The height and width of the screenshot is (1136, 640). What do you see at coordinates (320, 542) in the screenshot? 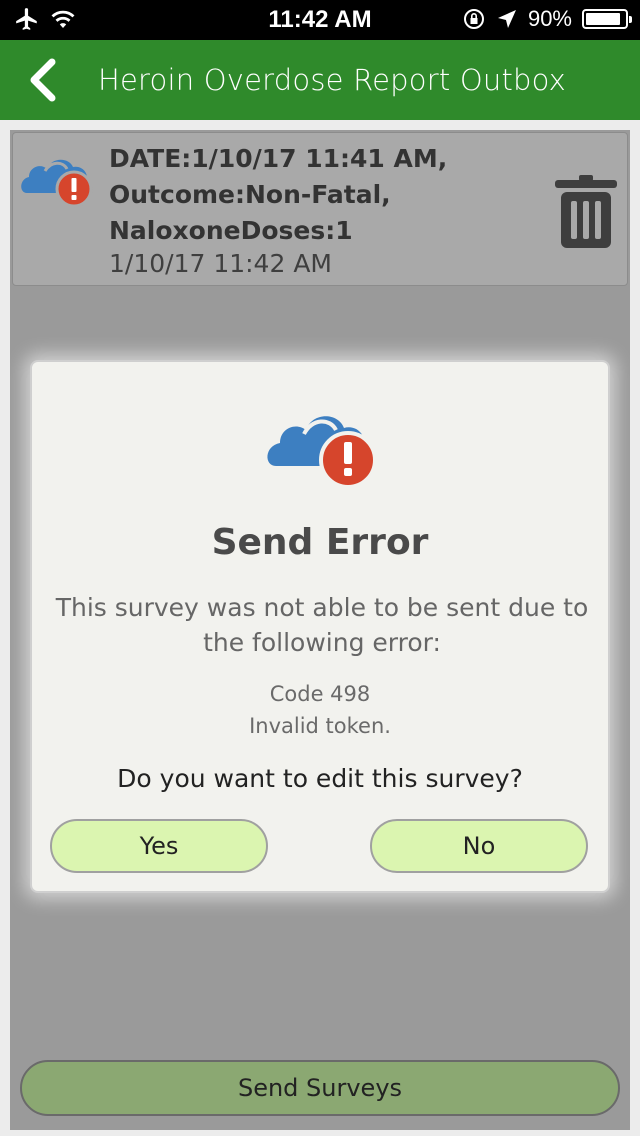
I see `dialog-title: Send Error` at bounding box center [320, 542].